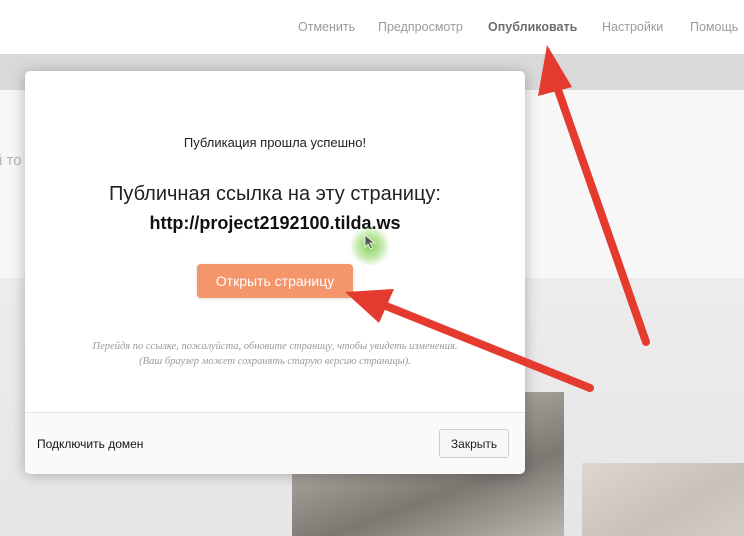 Image resolution: width=744 pixels, height=536 pixels. I want to click on success-message: Публикация прошла успешно!, so click(275, 142).